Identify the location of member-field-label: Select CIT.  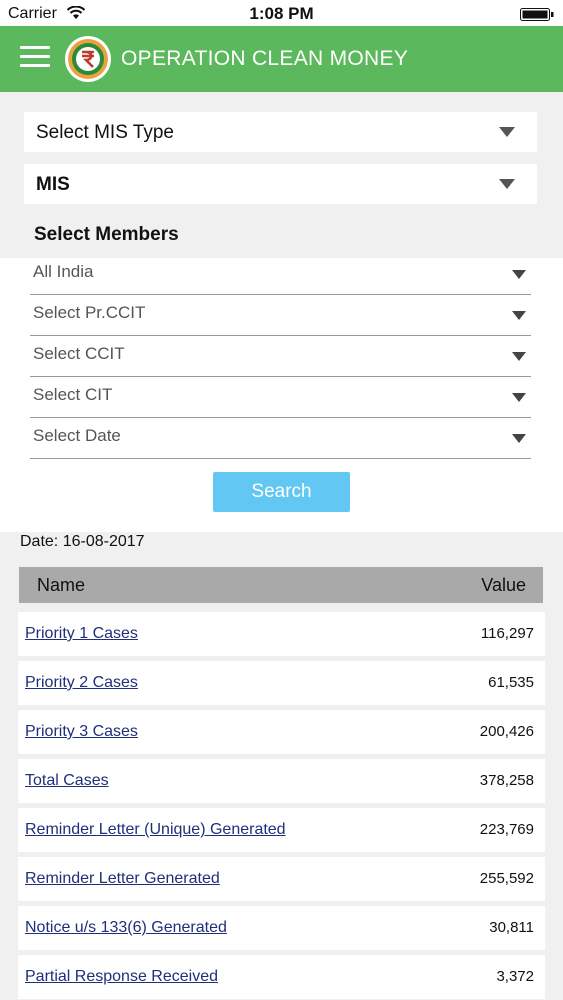
(73, 394).